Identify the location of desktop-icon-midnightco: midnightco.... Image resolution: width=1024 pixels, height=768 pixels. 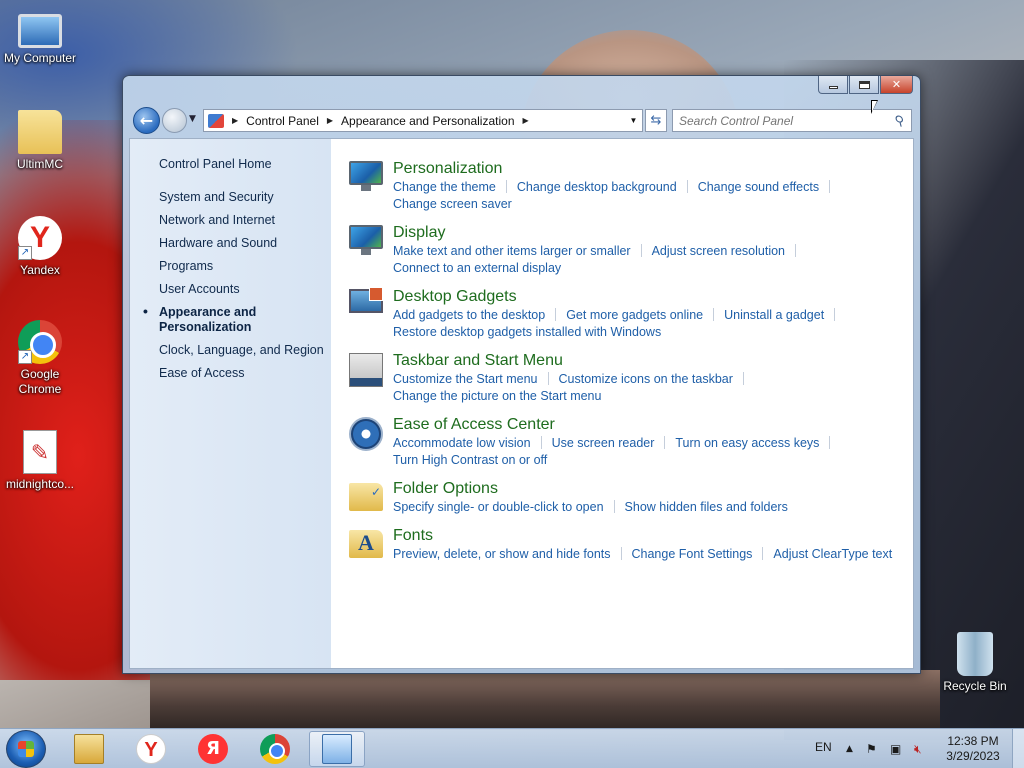
(40, 461).